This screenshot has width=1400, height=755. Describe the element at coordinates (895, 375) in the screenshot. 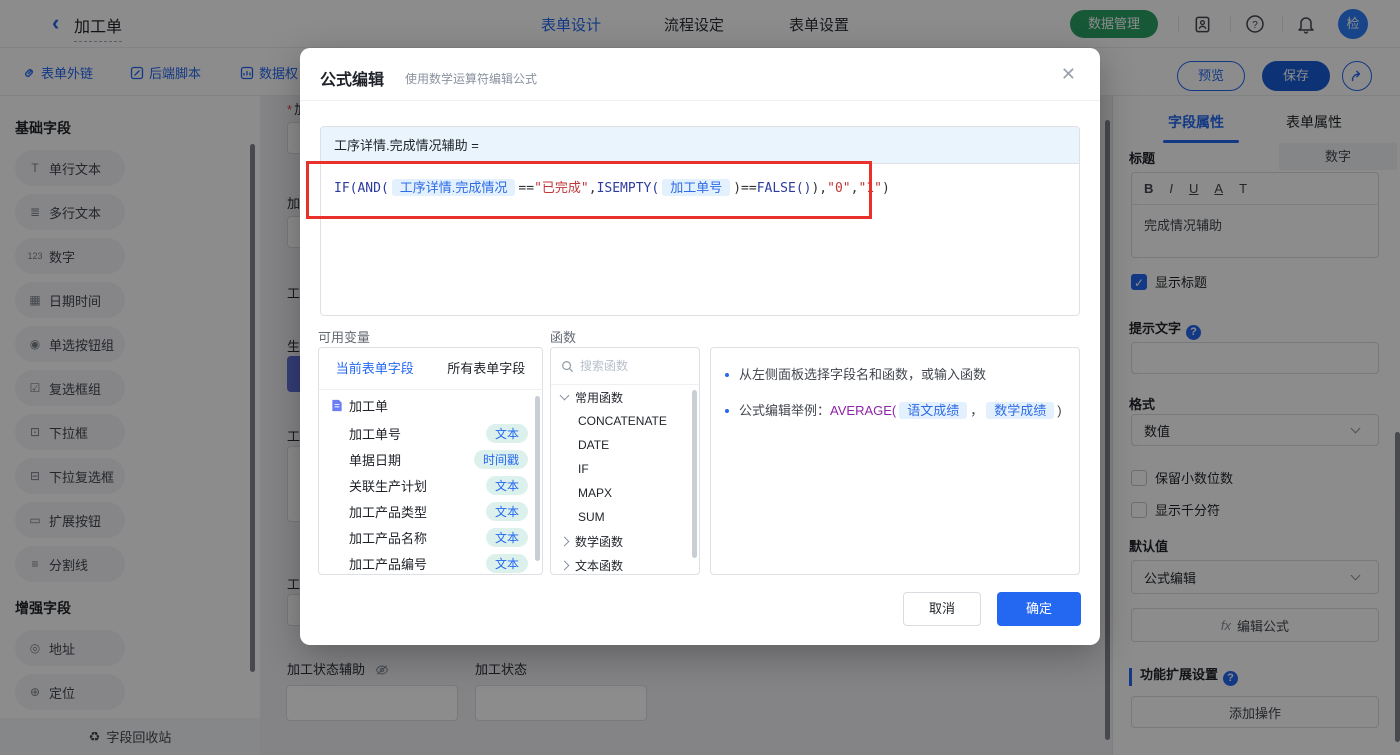

I see `help-tip: 从左侧面板选择字段名和函数，或输入函数` at that location.